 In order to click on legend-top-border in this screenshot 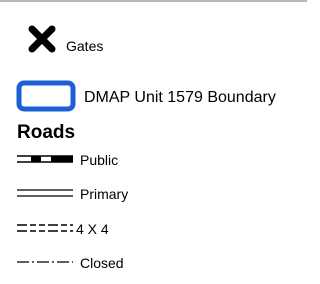, I will do `click(153, 1)`.